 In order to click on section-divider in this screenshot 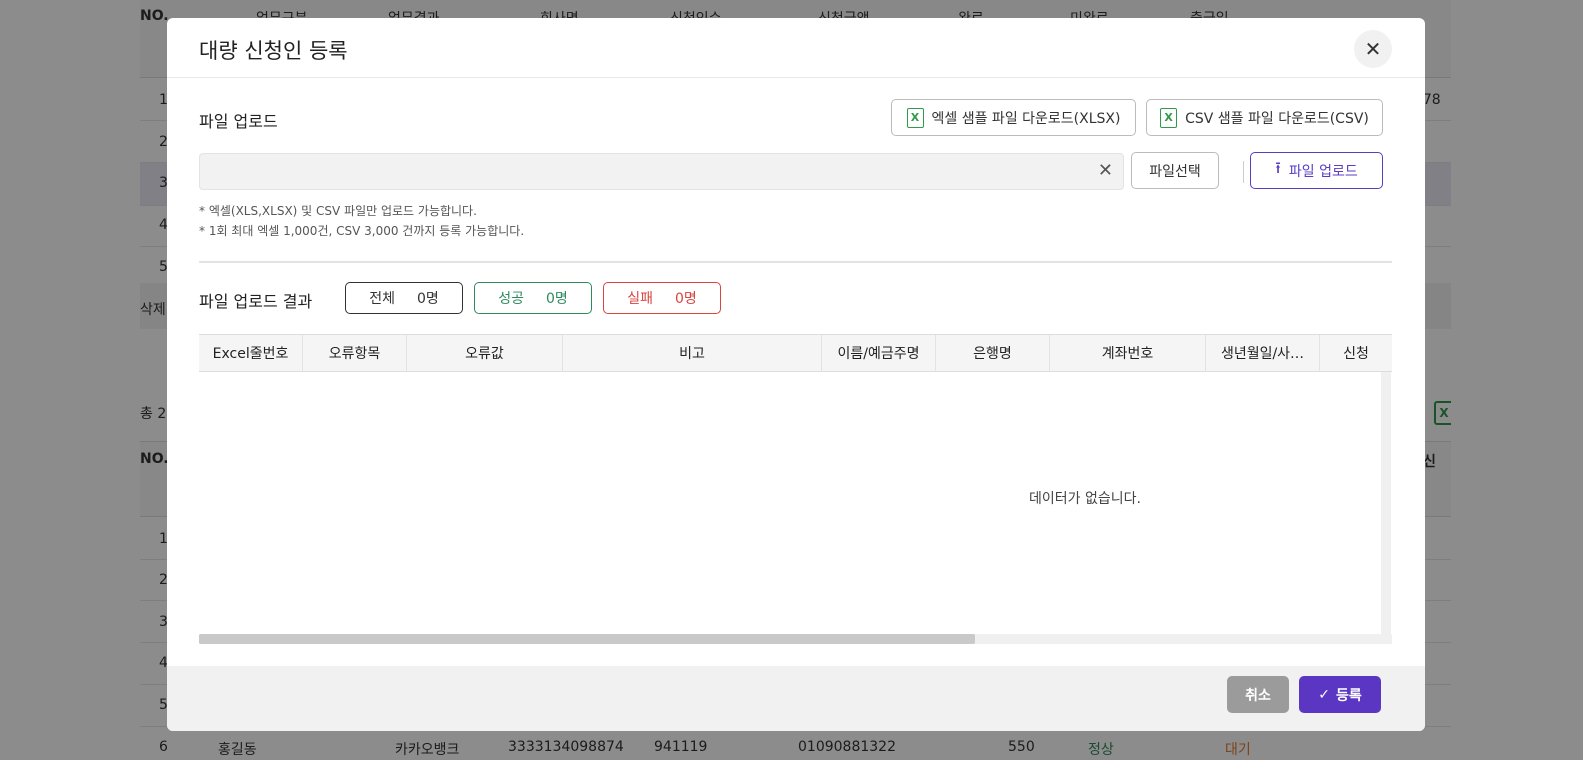, I will do `click(795, 262)`.